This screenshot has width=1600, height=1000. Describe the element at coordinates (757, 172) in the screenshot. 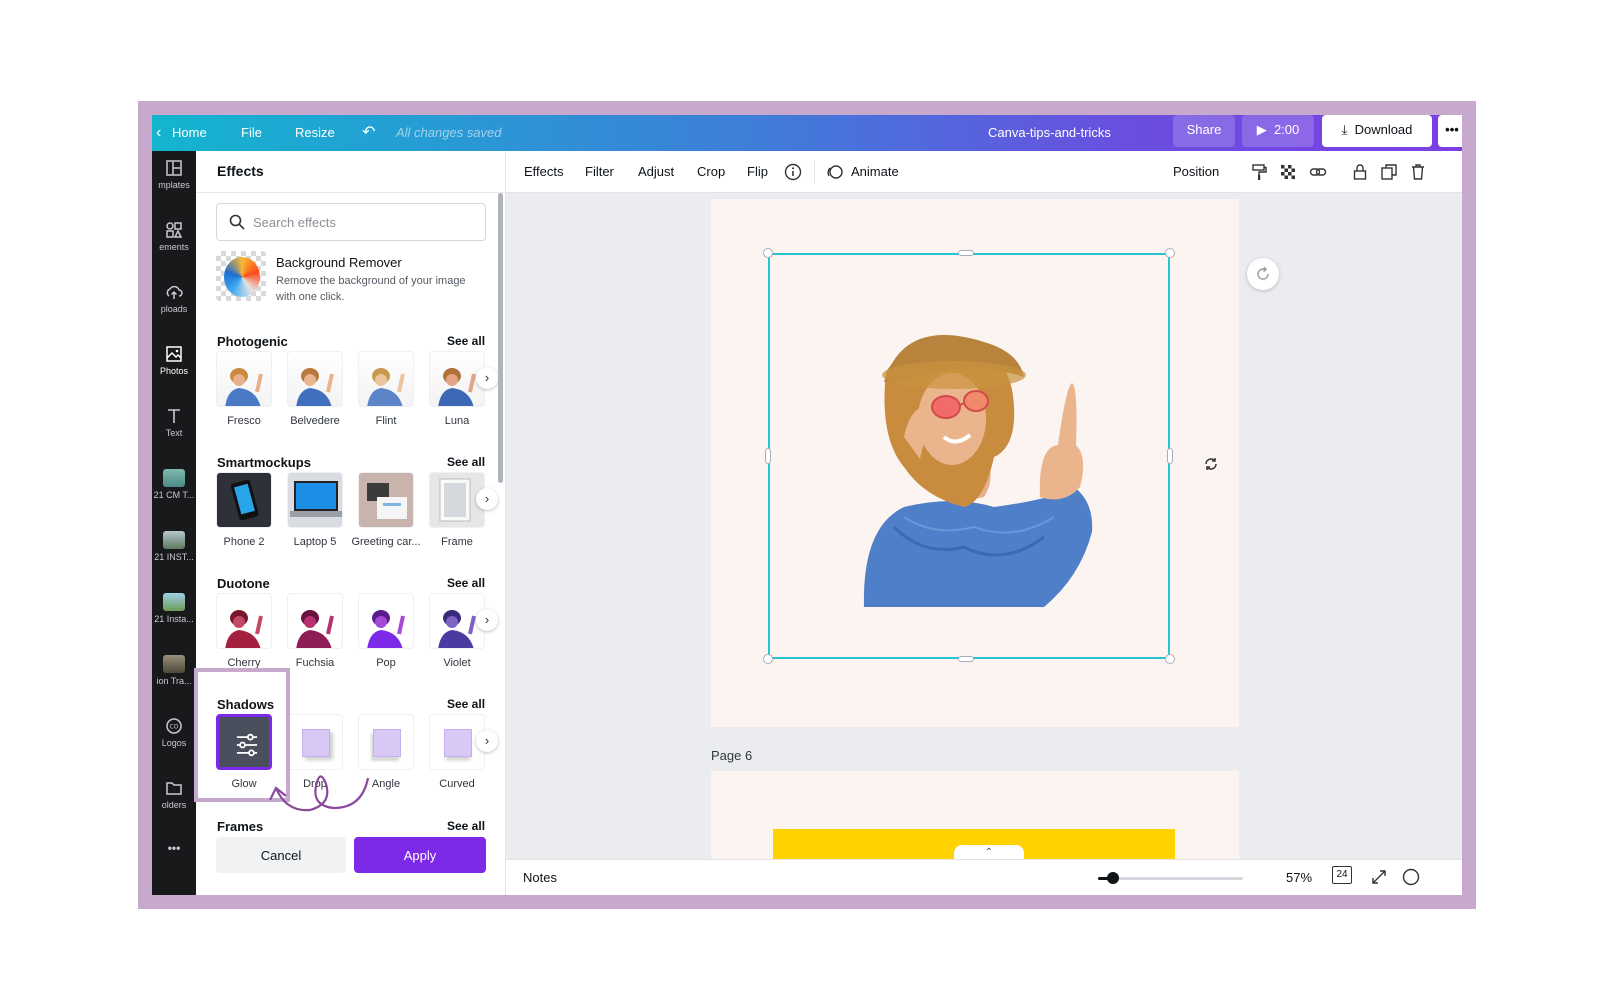

I see `toolbar-flip: Flip` at that location.